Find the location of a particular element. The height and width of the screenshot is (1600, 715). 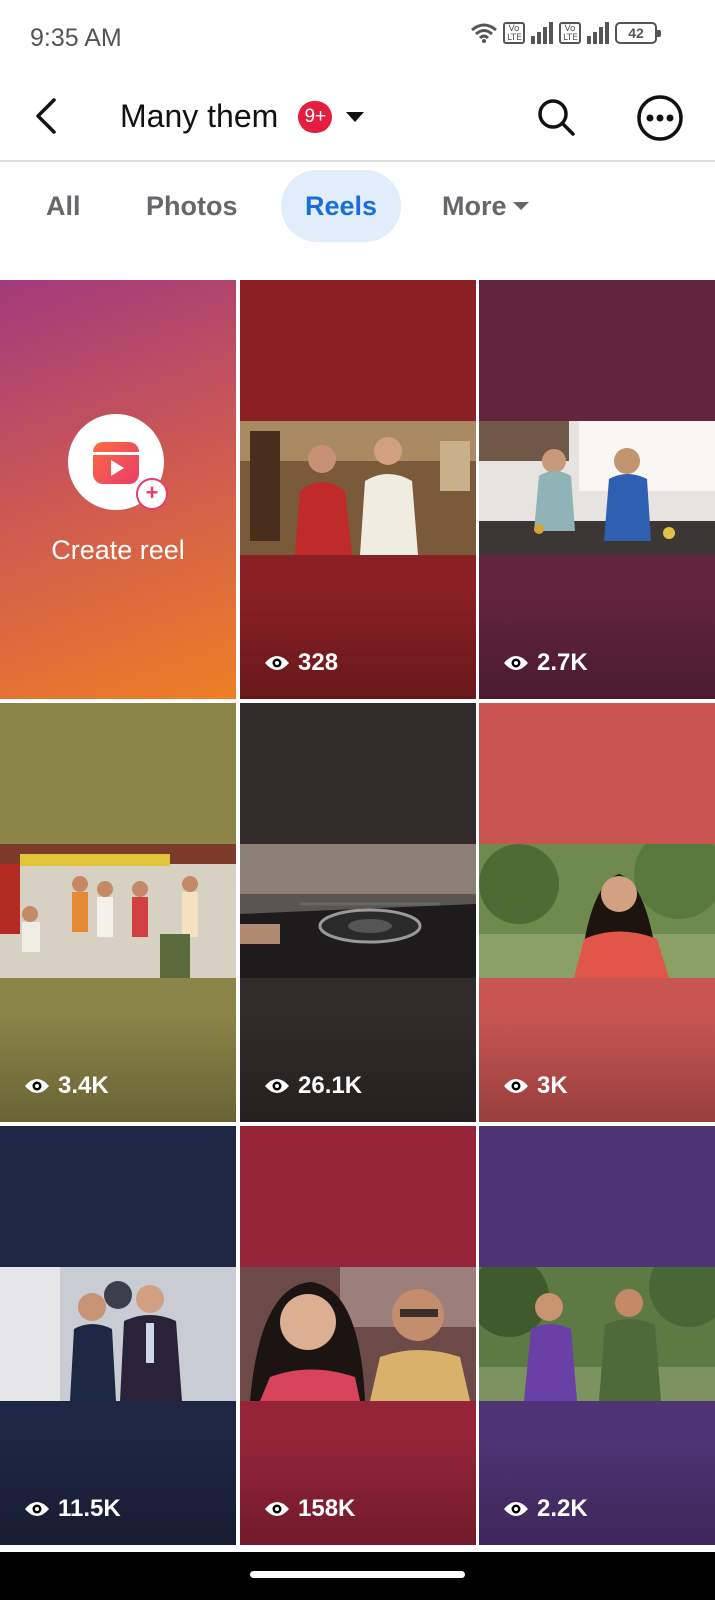

tab-reels: Reels is located at coordinates (341, 206).